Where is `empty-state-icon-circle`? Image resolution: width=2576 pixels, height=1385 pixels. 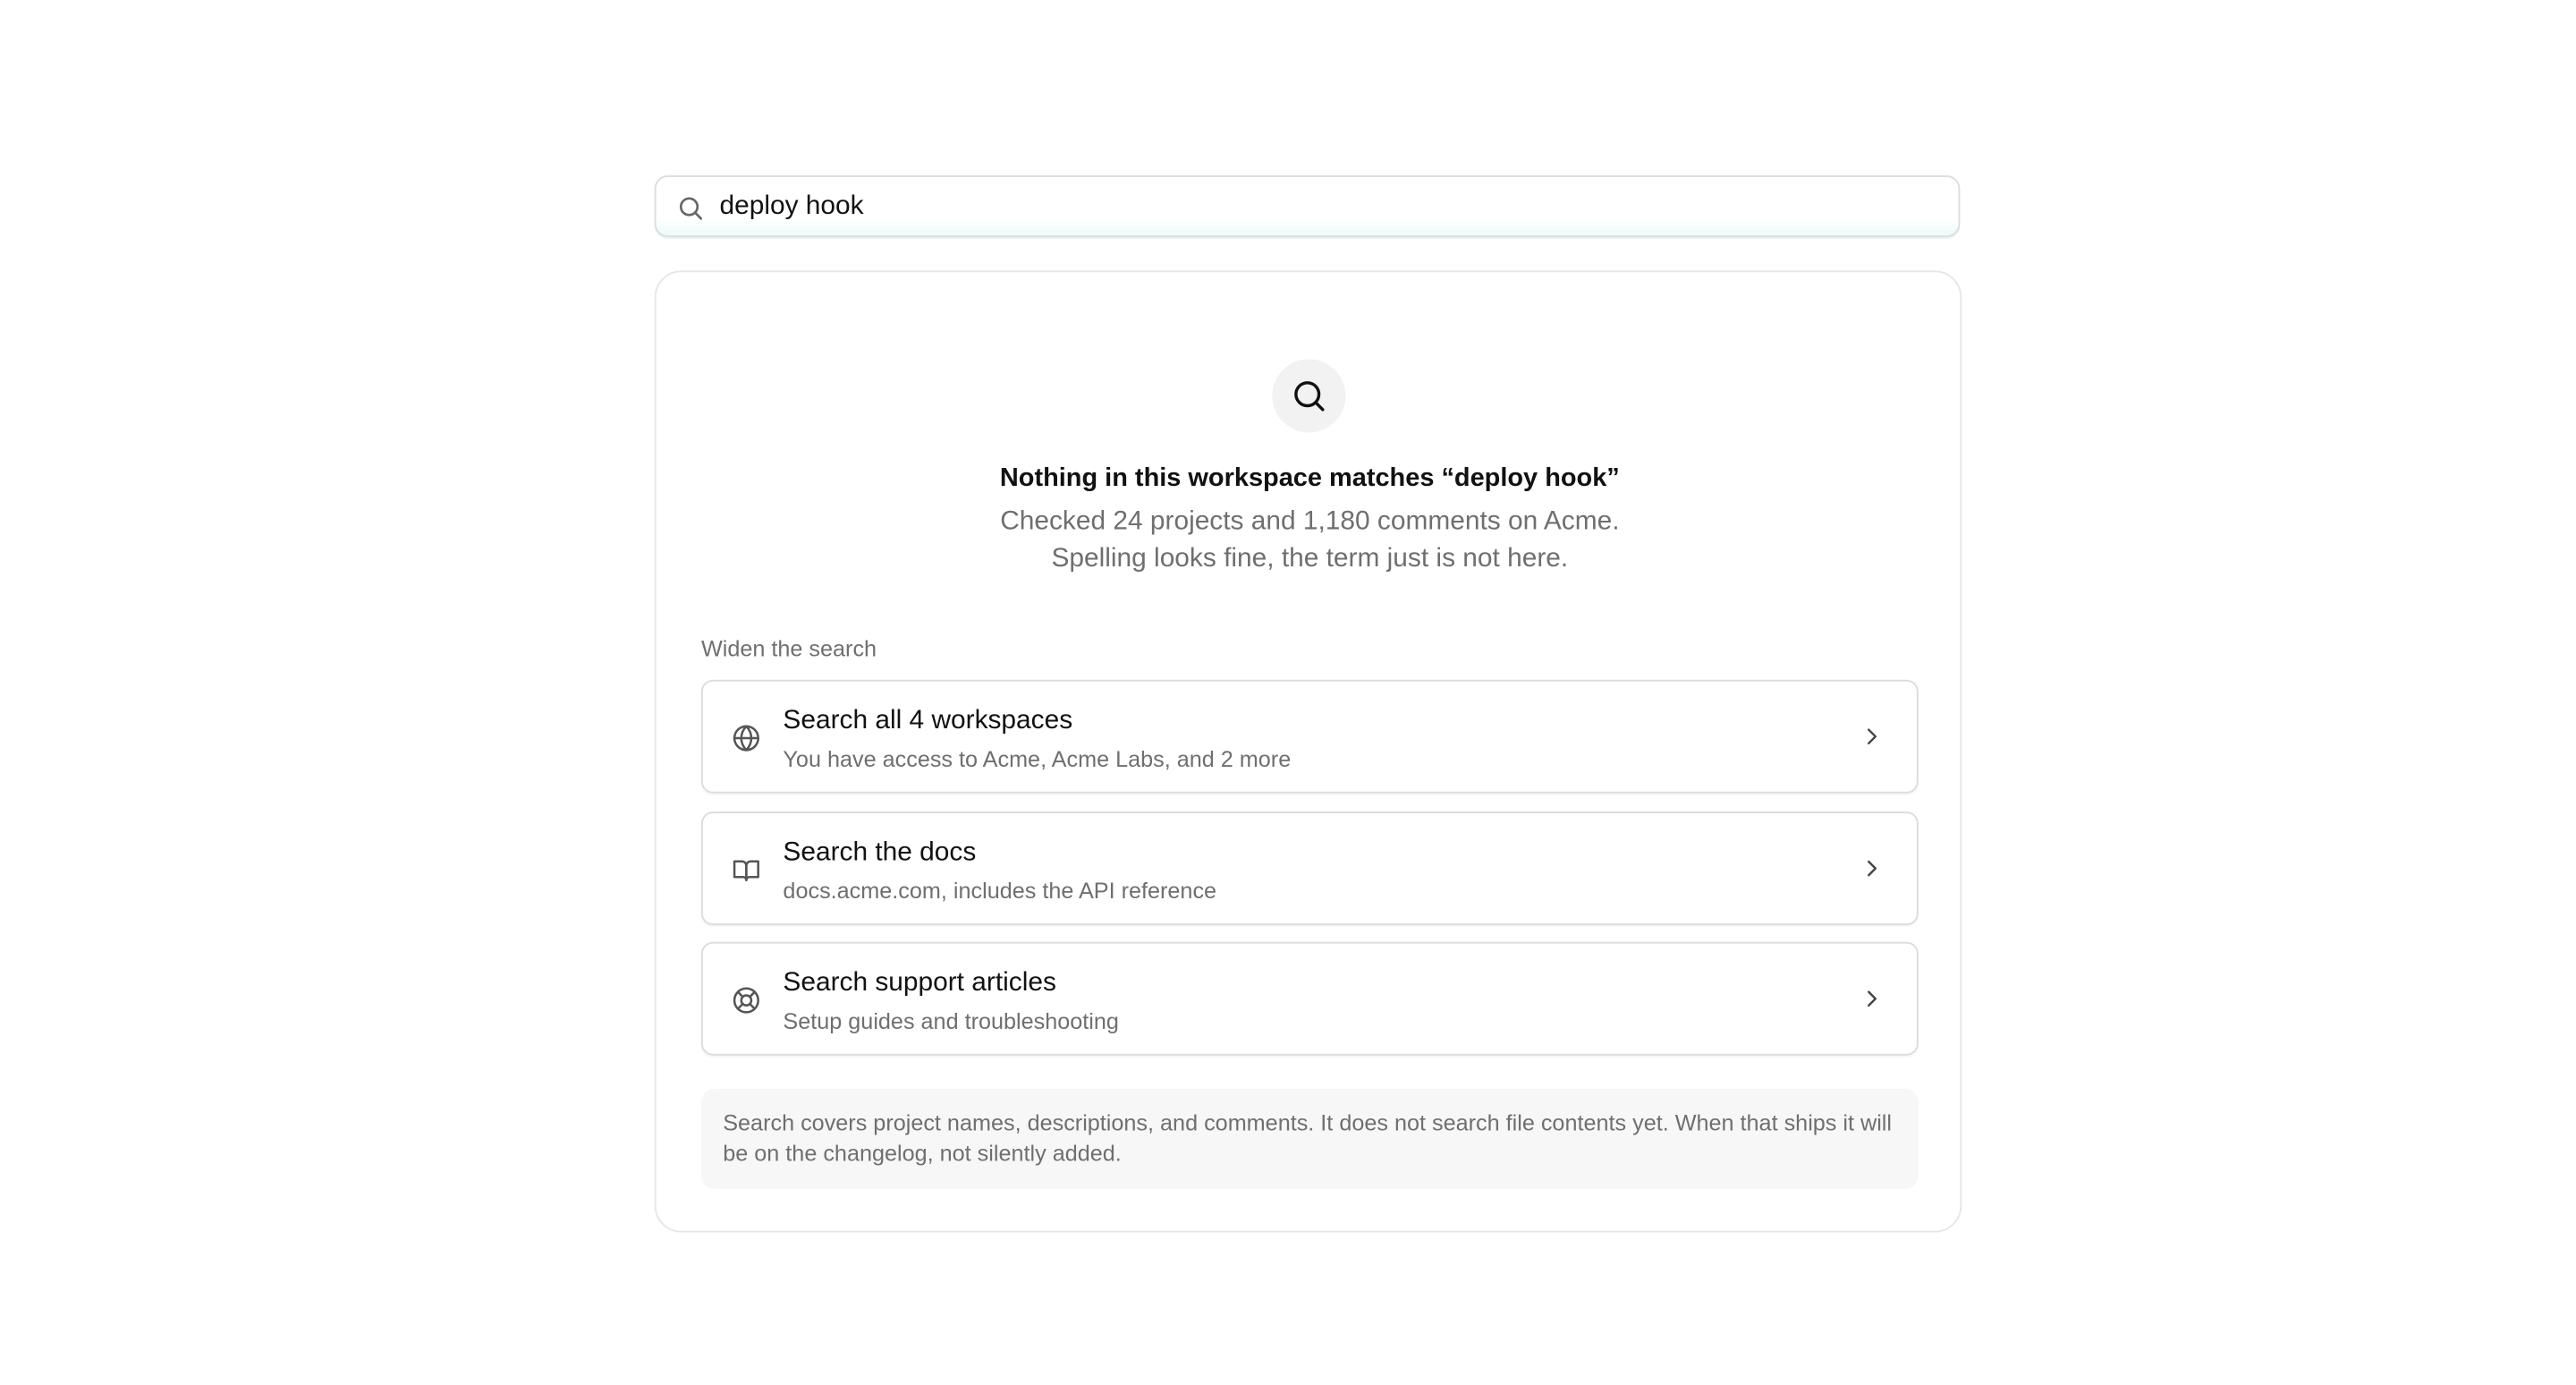 empty-state-icon-circle is located at coordinates (1309, 396).